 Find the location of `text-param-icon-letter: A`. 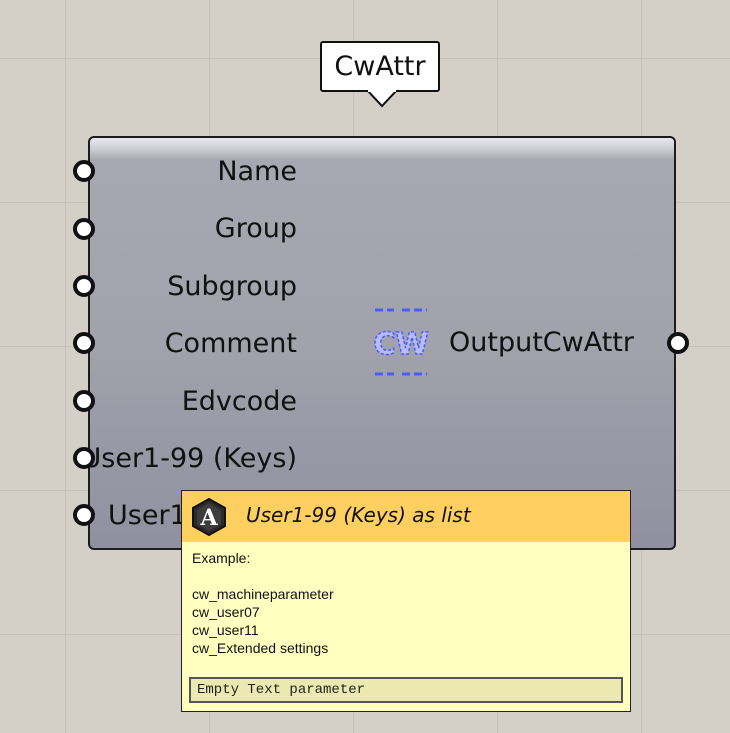

text-param-icon-letter: A is located at coordinates (208, 518).